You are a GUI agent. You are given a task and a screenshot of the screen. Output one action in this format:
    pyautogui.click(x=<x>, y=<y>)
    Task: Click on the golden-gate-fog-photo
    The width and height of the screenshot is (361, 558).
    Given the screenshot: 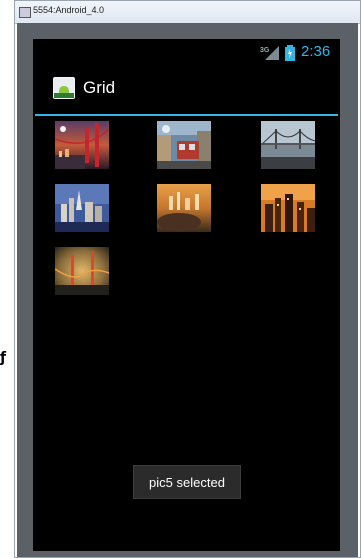 What is the action you would take?
    pyautogui.click(x=82, y=271)
    